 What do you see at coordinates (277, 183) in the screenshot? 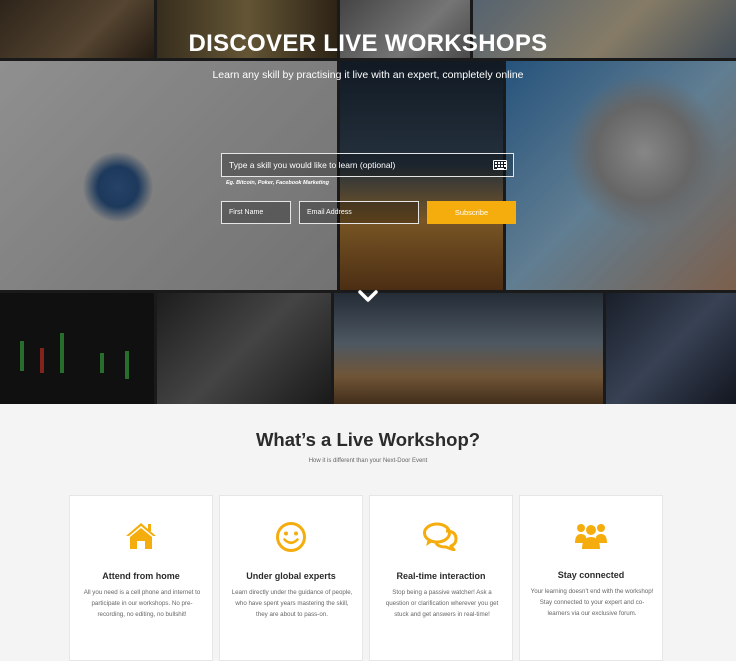
I see `skill-hint: Eg. Bitcoin, Poker, Facebook Marketing` at bounding box center [277, 183].